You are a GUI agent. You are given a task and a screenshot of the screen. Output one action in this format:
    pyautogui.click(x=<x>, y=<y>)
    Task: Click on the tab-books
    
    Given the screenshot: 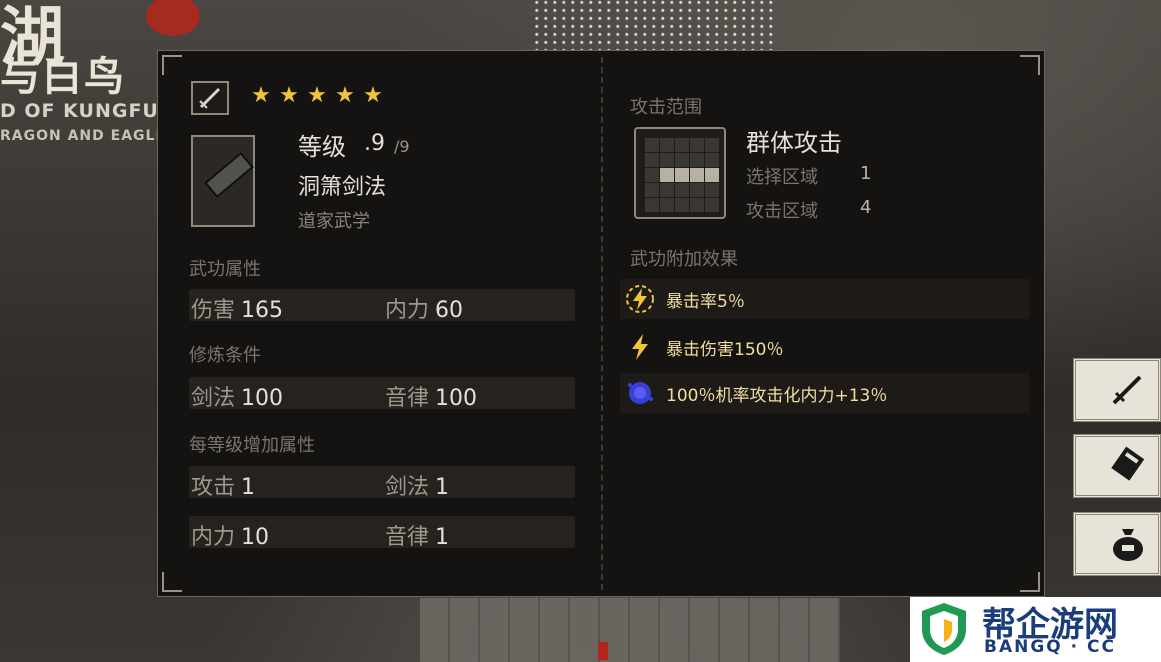 What is the action you would take?
    pyautogui.click(x=1117, y=466)
    